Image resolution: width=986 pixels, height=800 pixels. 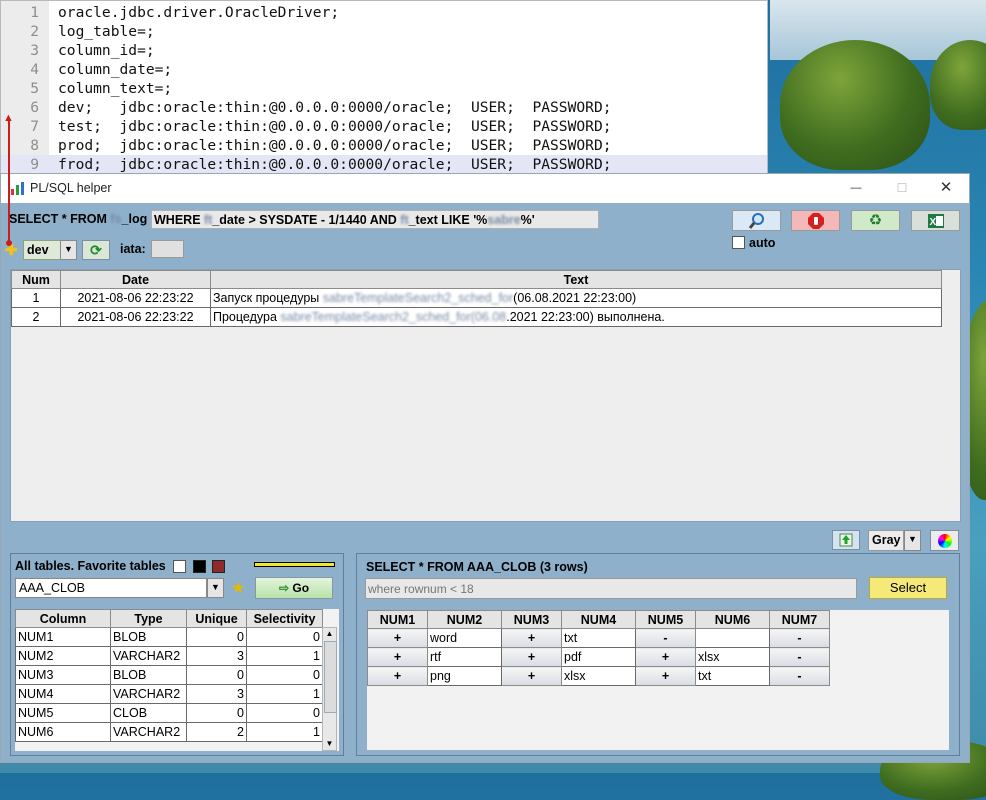 I want to click on stop-button, so click(x=815, y=220).